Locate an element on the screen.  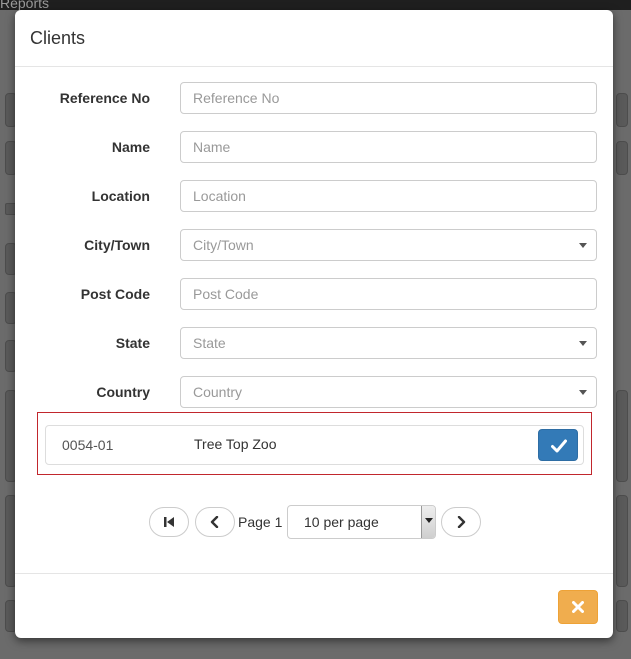
state-label: State is located at coordinates (132, 343).